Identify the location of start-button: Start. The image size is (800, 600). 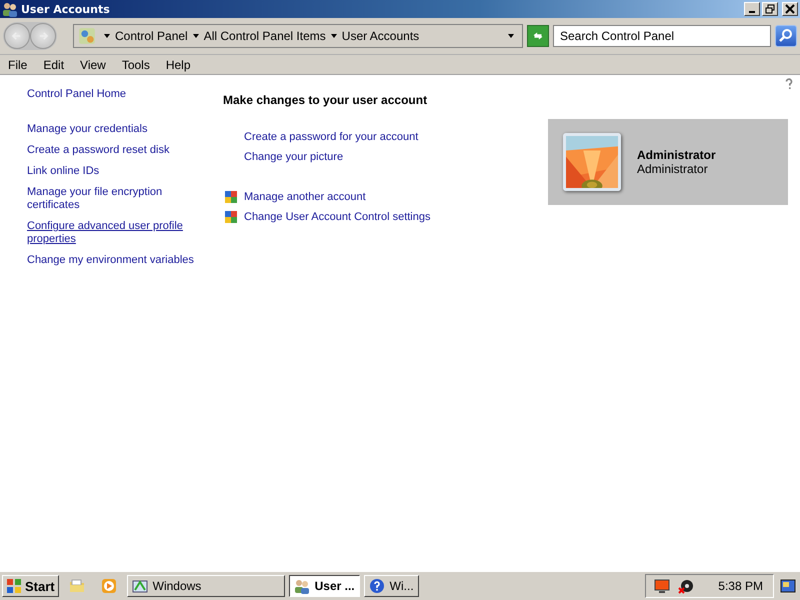
(30, 586).